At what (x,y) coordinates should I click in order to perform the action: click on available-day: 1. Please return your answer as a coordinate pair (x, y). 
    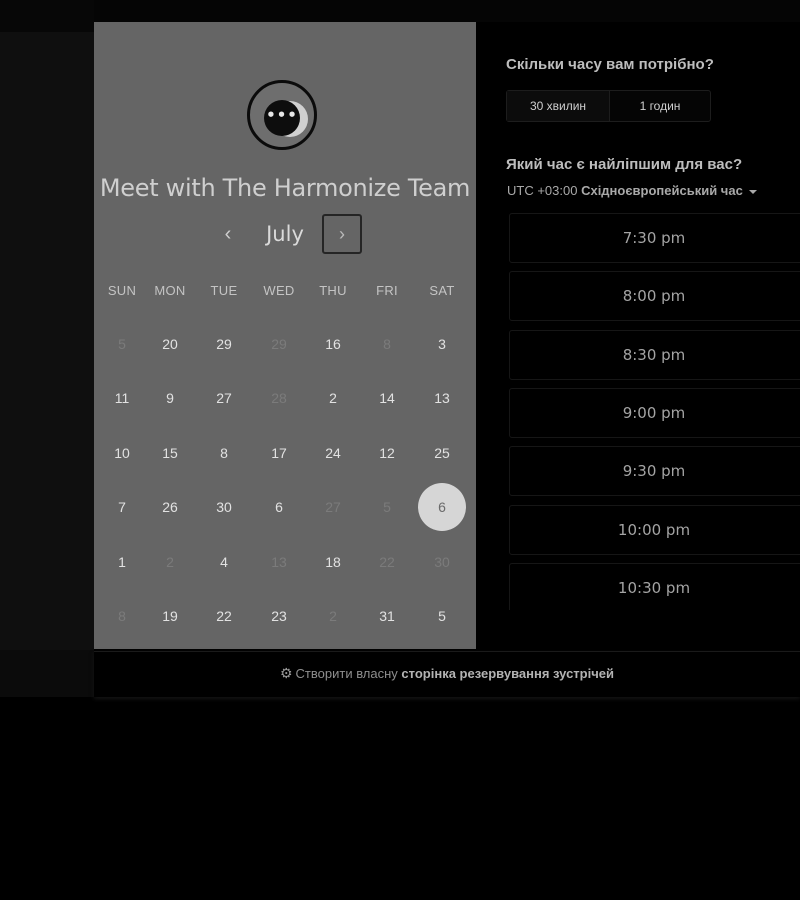
    Looking at the image, I should click on (122, 562).